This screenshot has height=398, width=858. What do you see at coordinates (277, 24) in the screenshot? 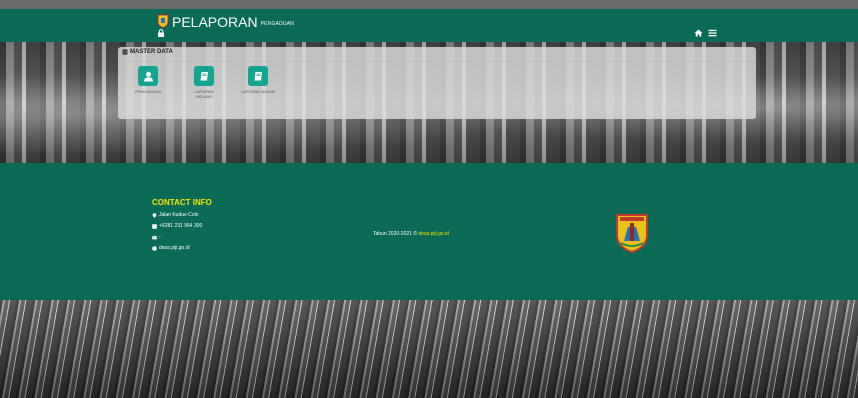
I see `app-subtitle: PENGADUAN` at bounding box center [277, 24].